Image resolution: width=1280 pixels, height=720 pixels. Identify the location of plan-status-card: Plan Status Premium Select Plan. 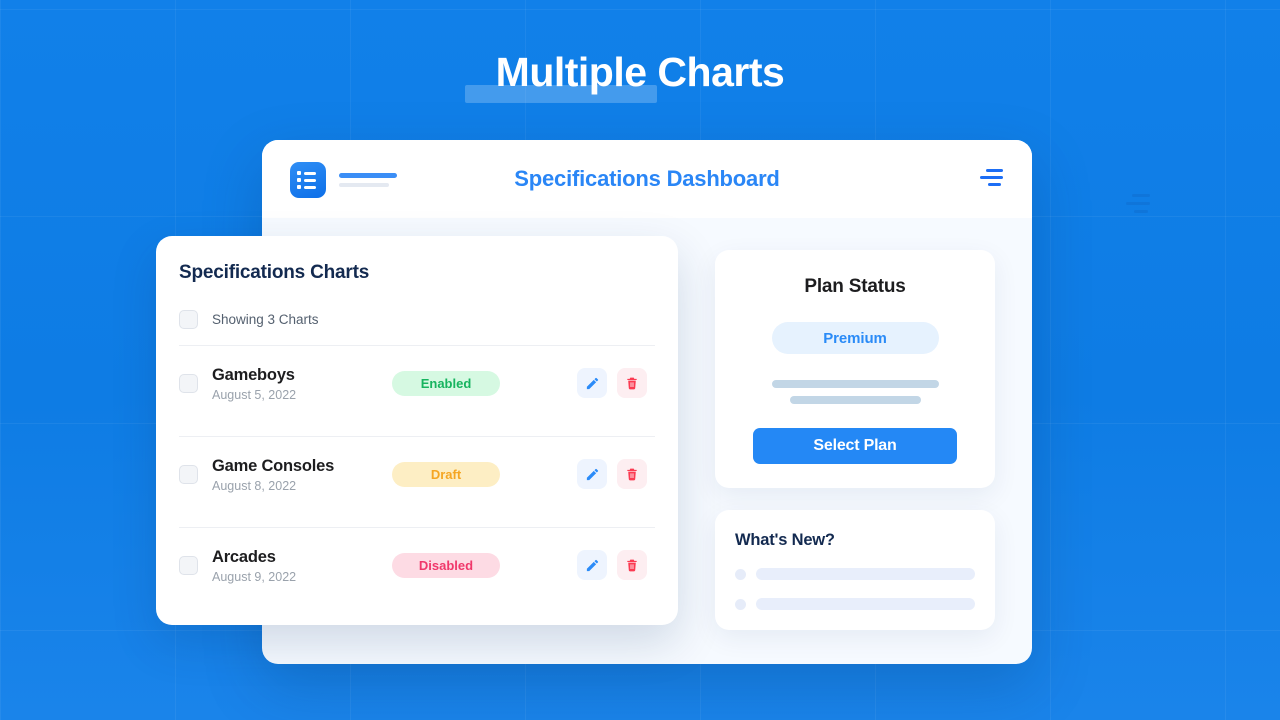
(855, 369).